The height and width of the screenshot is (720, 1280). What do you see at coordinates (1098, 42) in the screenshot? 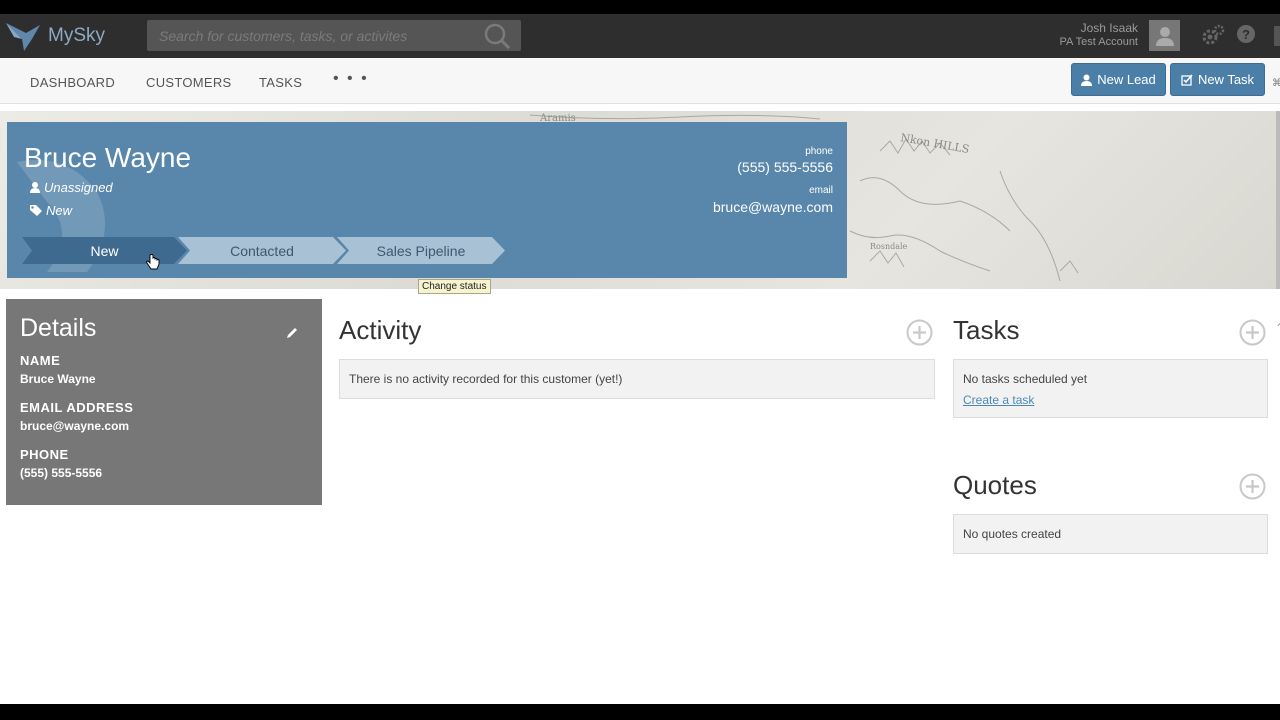
I see `user-account: PA Test Account` at bounding box center [1098, 42].